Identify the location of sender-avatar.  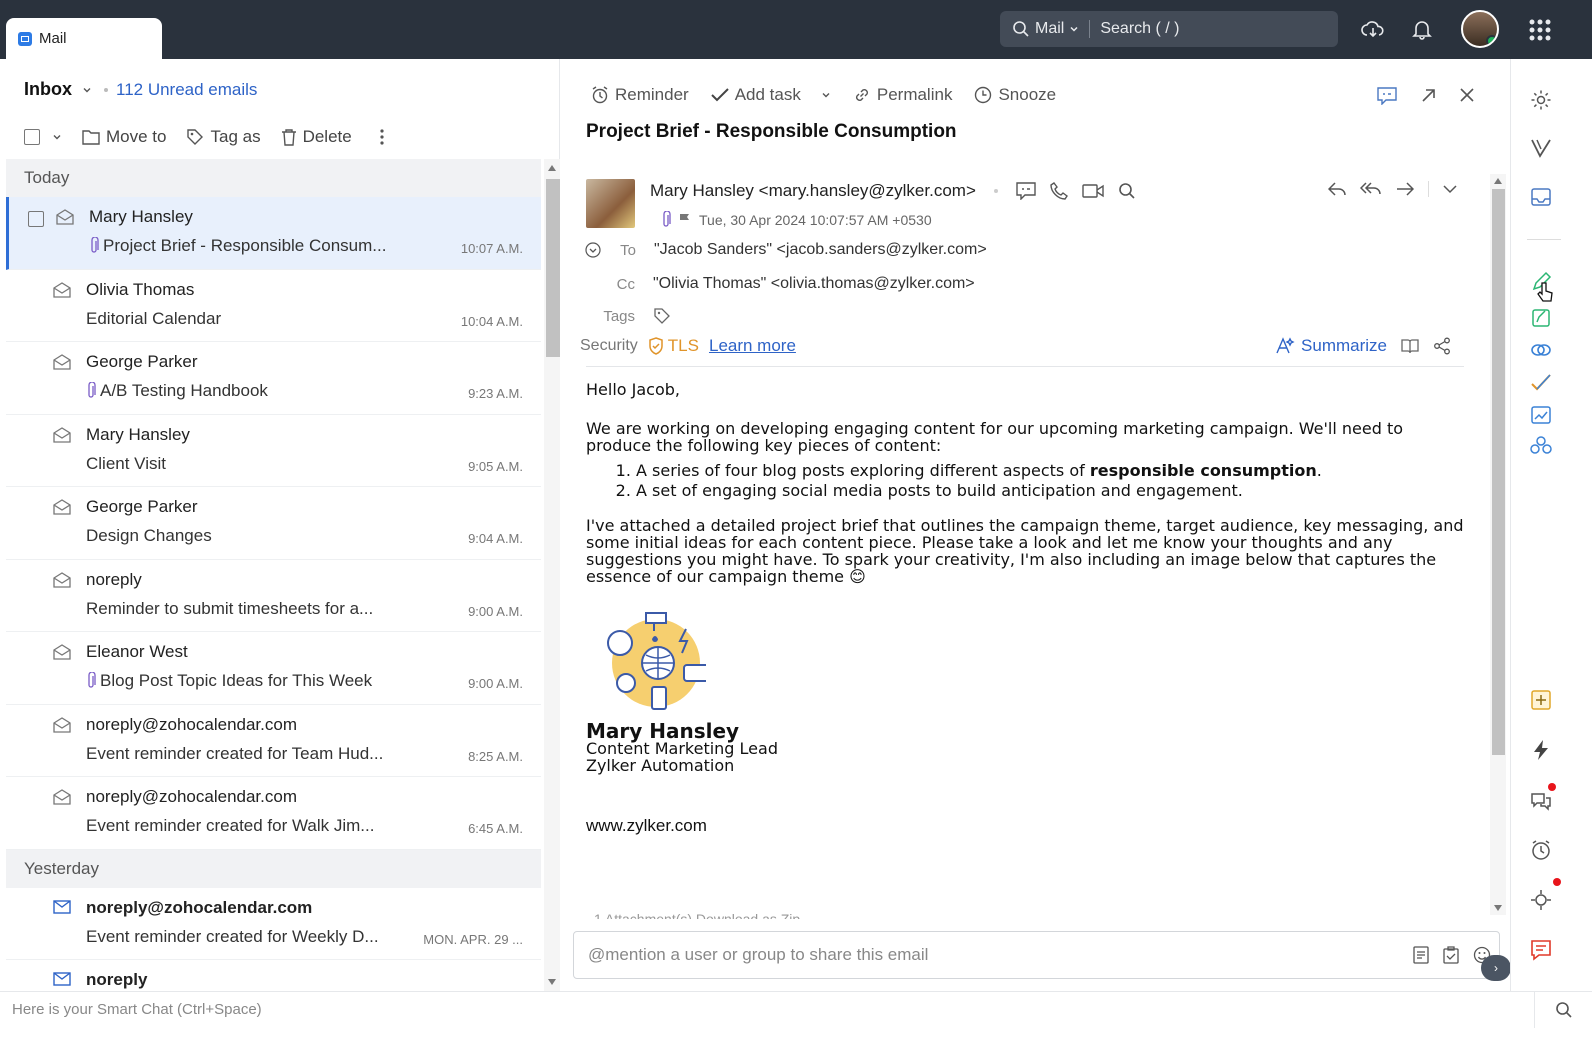
(610, 203).